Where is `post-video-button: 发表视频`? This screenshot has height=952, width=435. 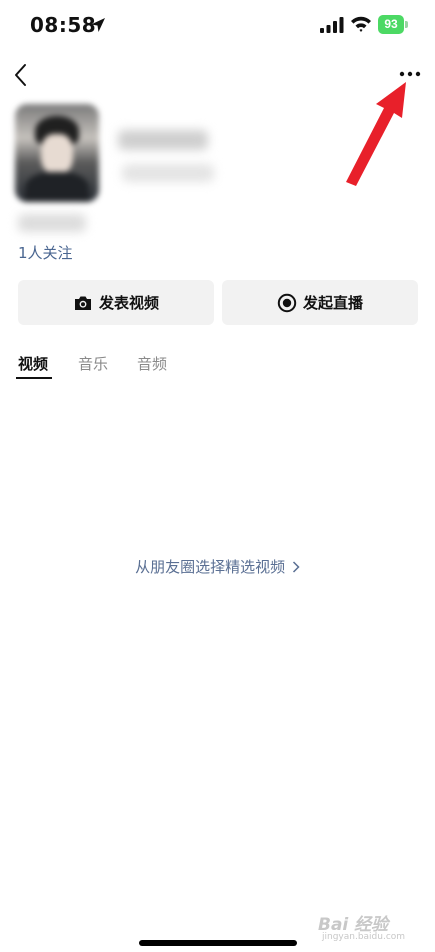
post-video-button: 发表视频 is located at coordinates (116, 302).